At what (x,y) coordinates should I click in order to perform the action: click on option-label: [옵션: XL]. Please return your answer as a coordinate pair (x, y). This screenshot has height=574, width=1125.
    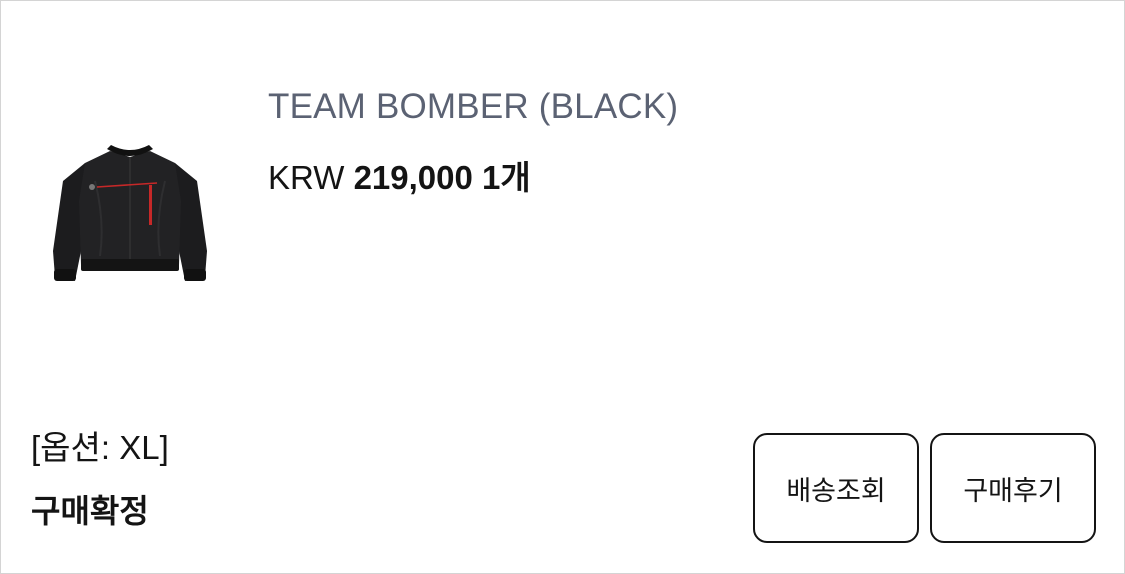
    Looking at the image, I should click on (100, 447).